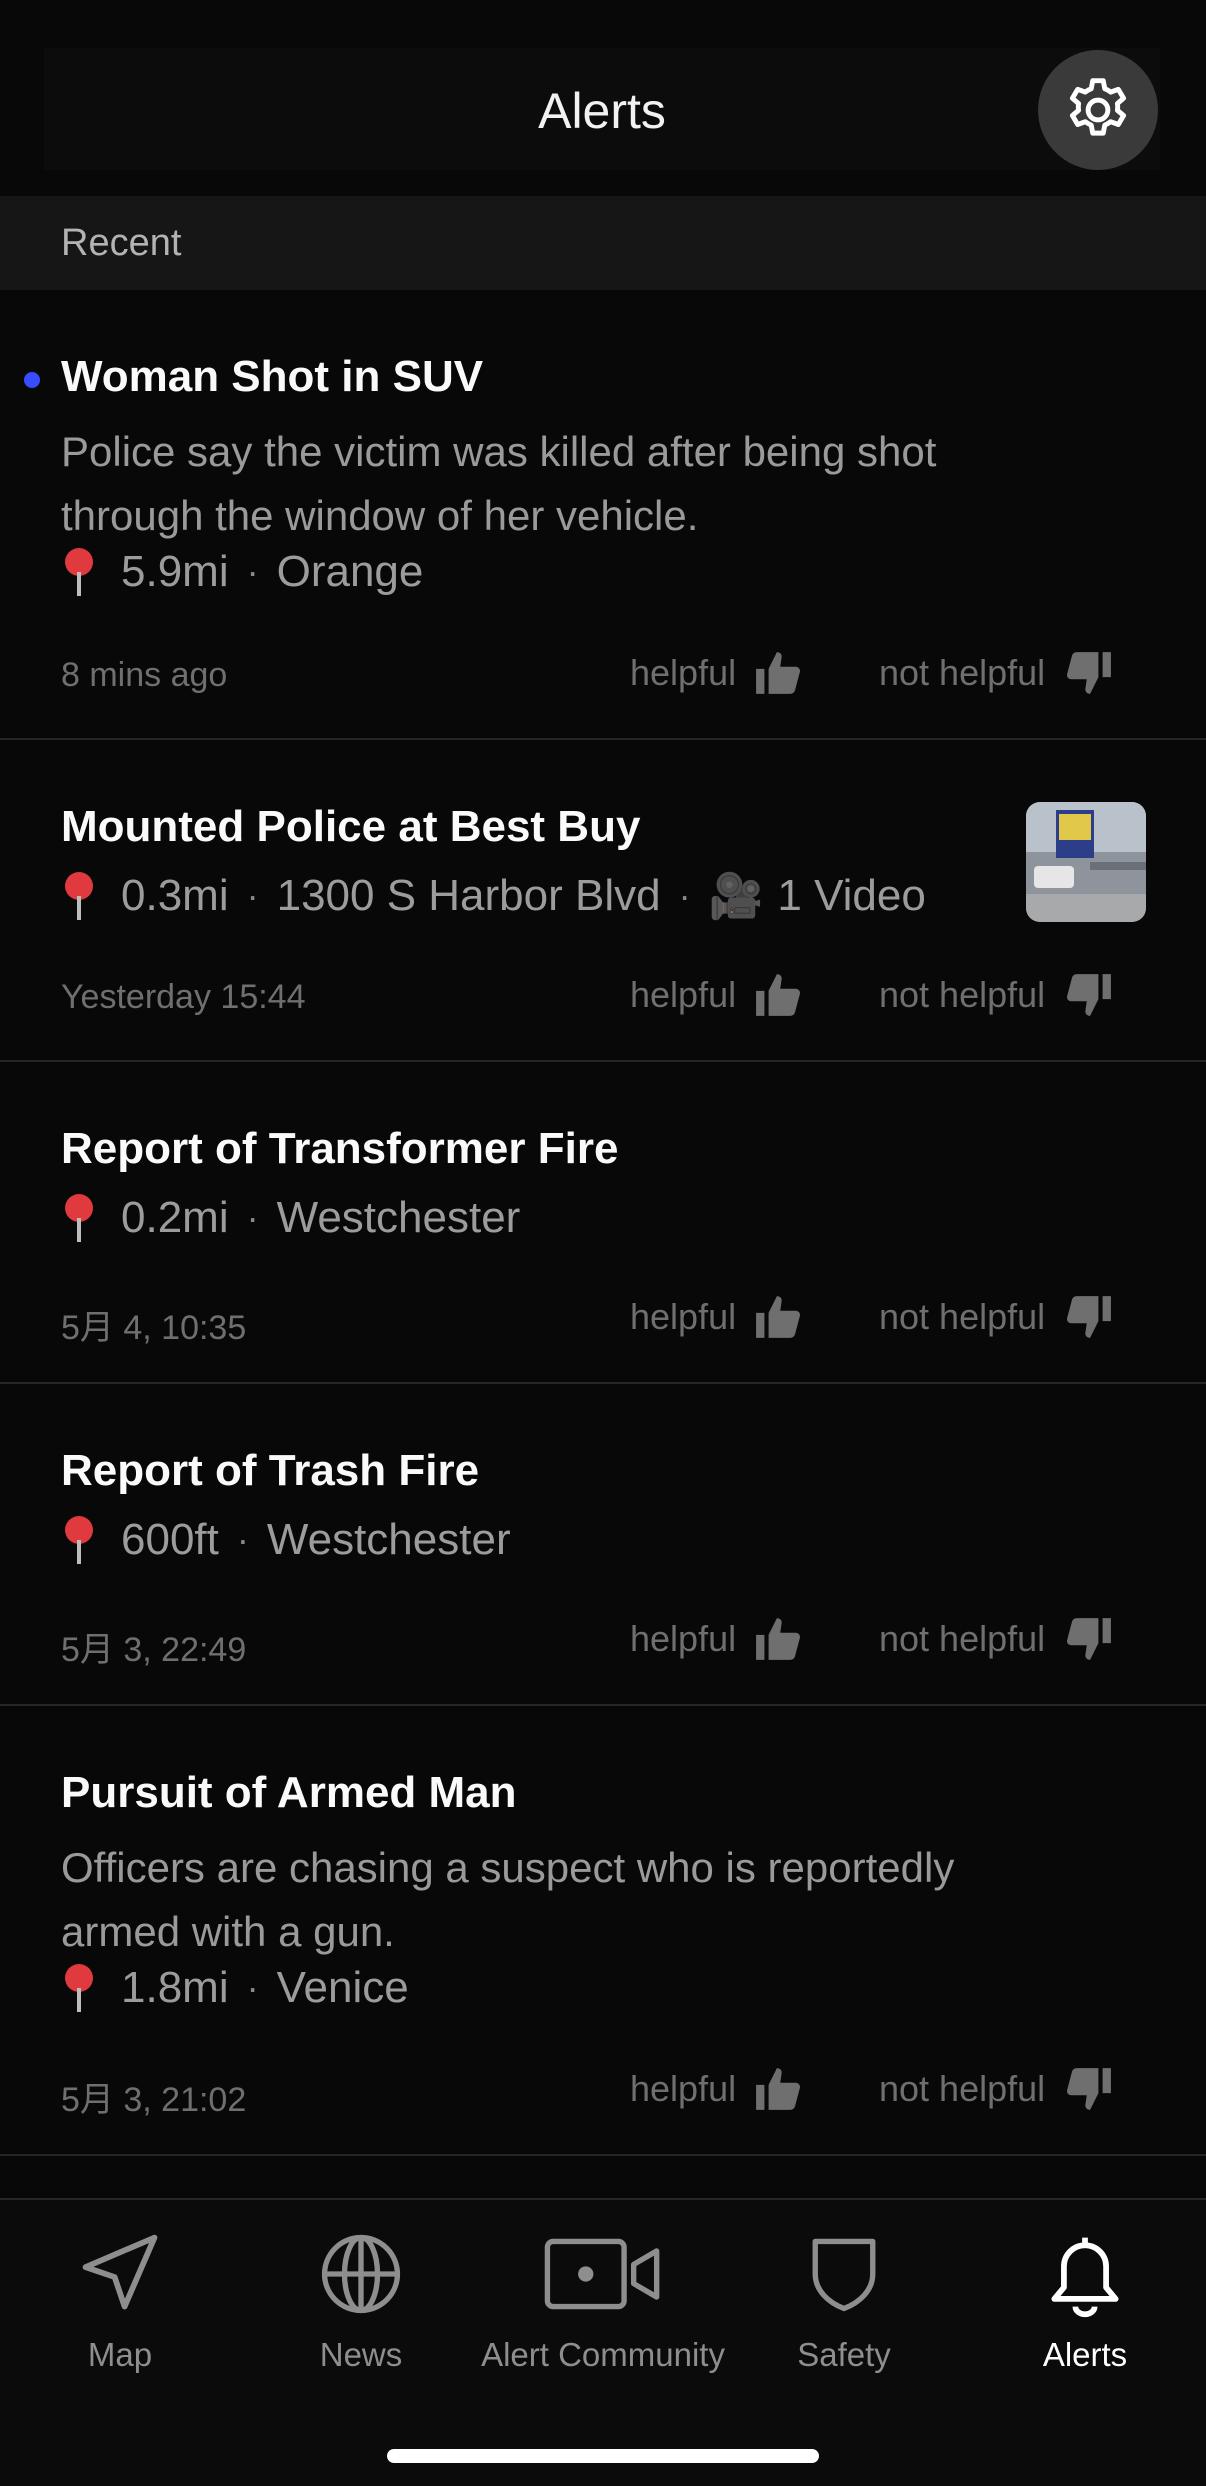 This screenshot has height=2486, width=1206. I want to click on alert-meta: 600ft · Westchester, so click(286, 1540).